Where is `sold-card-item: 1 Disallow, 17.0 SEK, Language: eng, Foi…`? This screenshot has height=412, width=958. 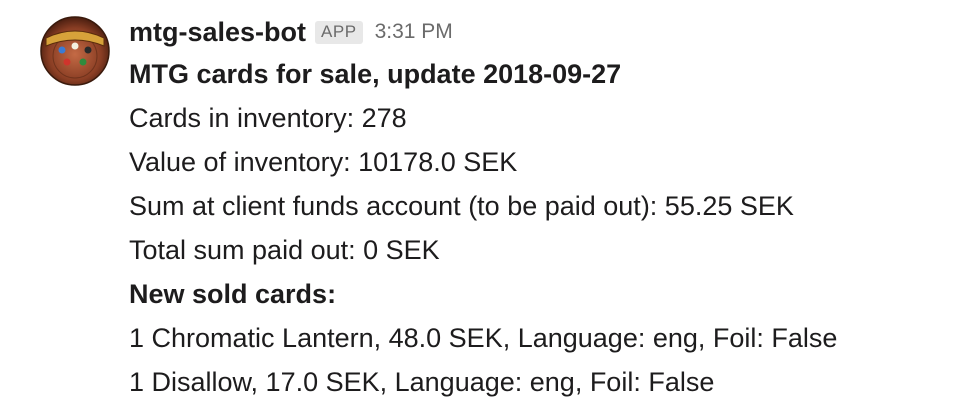
sold-card-item: 1 Disallow, 17.0 SEK, Language: eng, Foi… is located at coordinates (422, 382).